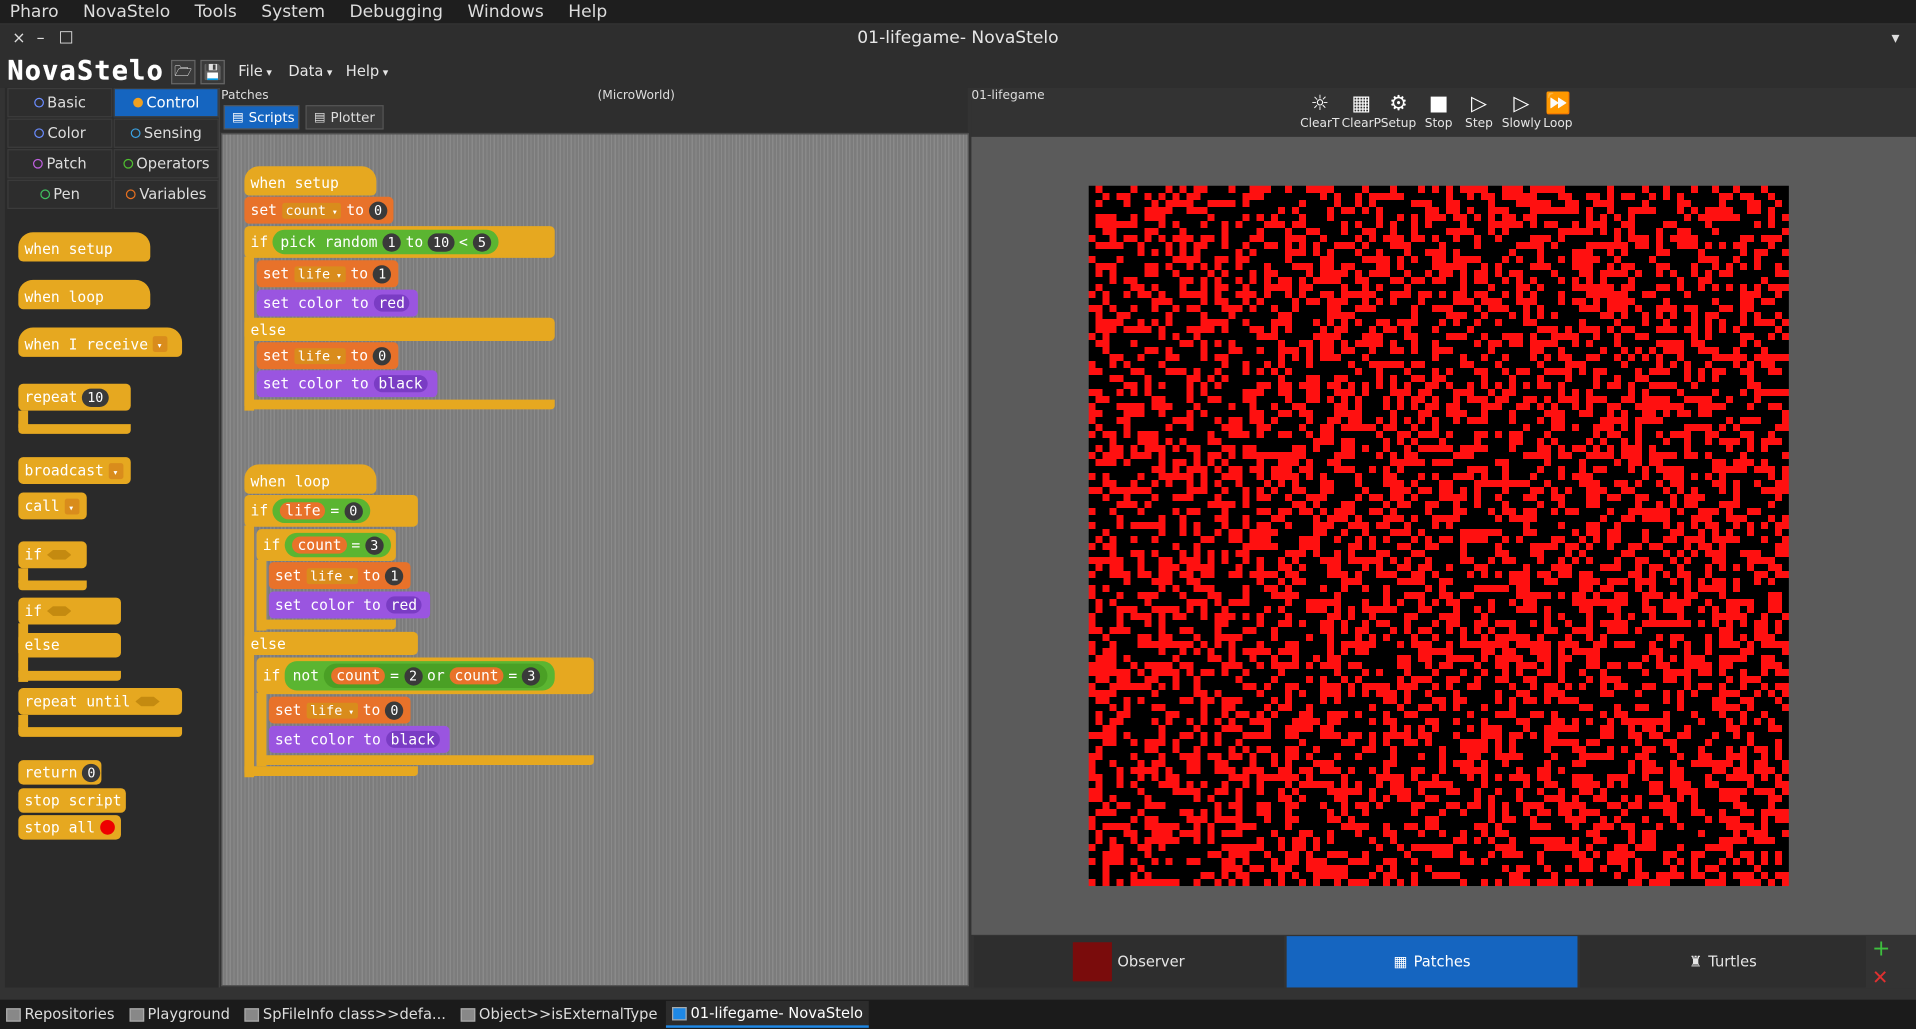  Describe the element at coordinates (310, 70) in the screenshot. I see `data-menu: Data` at that location.